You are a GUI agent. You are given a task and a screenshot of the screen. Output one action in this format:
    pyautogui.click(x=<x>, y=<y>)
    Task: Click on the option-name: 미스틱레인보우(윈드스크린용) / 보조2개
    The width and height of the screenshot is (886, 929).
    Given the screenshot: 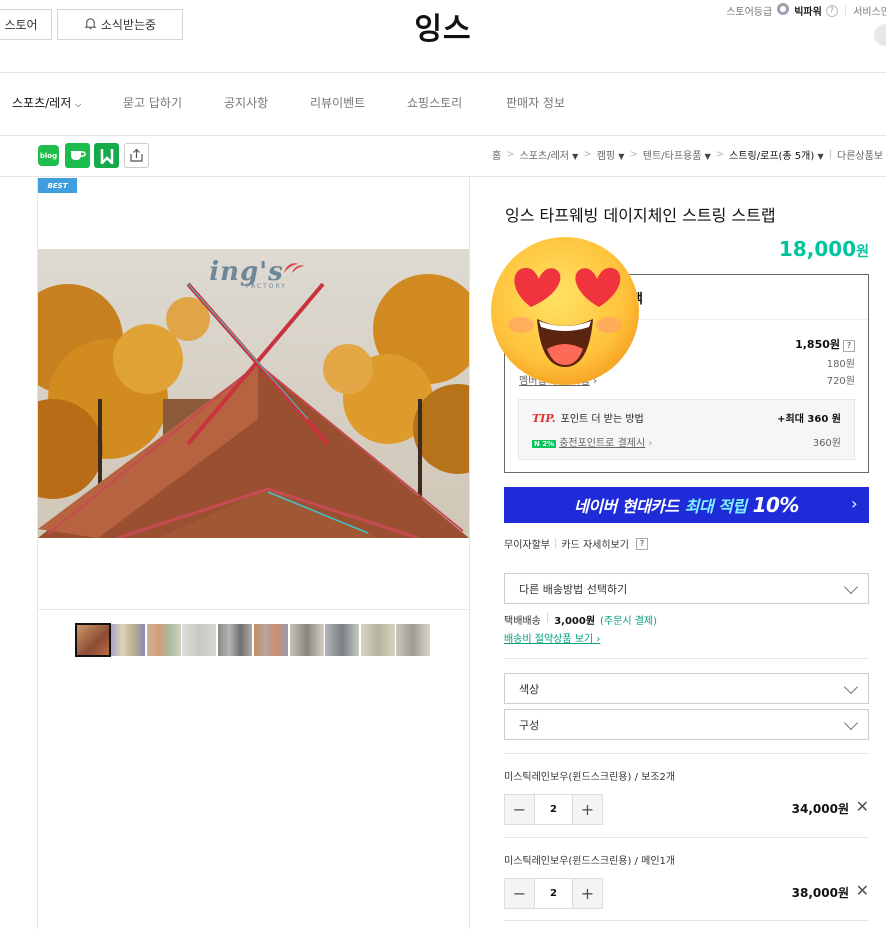 What is the action you would take?
    pyautogui.click(x=590, y=777)
    